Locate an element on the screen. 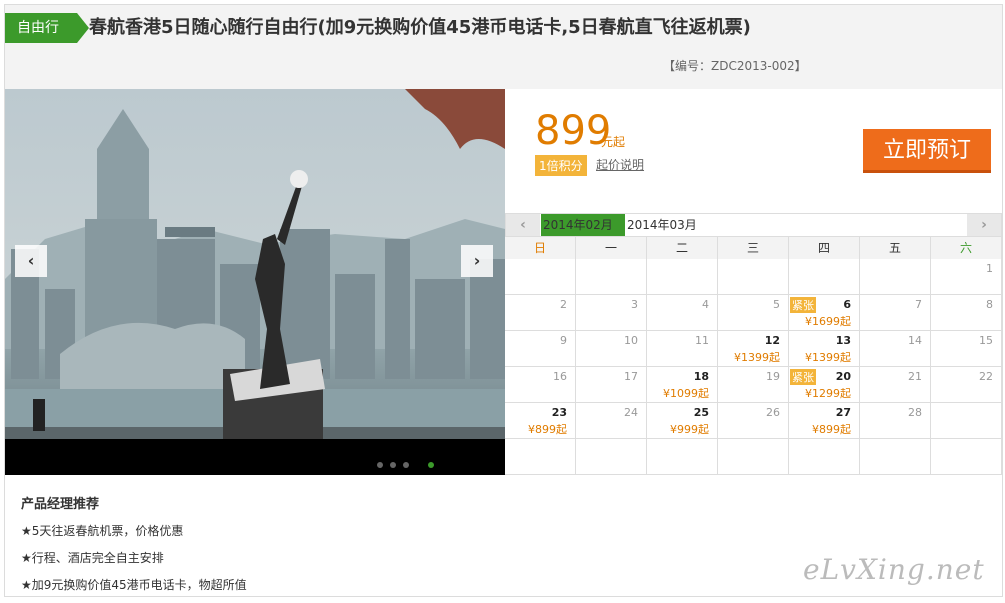 This screenshot has width=1005, height=603. day-number: 1 is located at coordinates (989, 268).